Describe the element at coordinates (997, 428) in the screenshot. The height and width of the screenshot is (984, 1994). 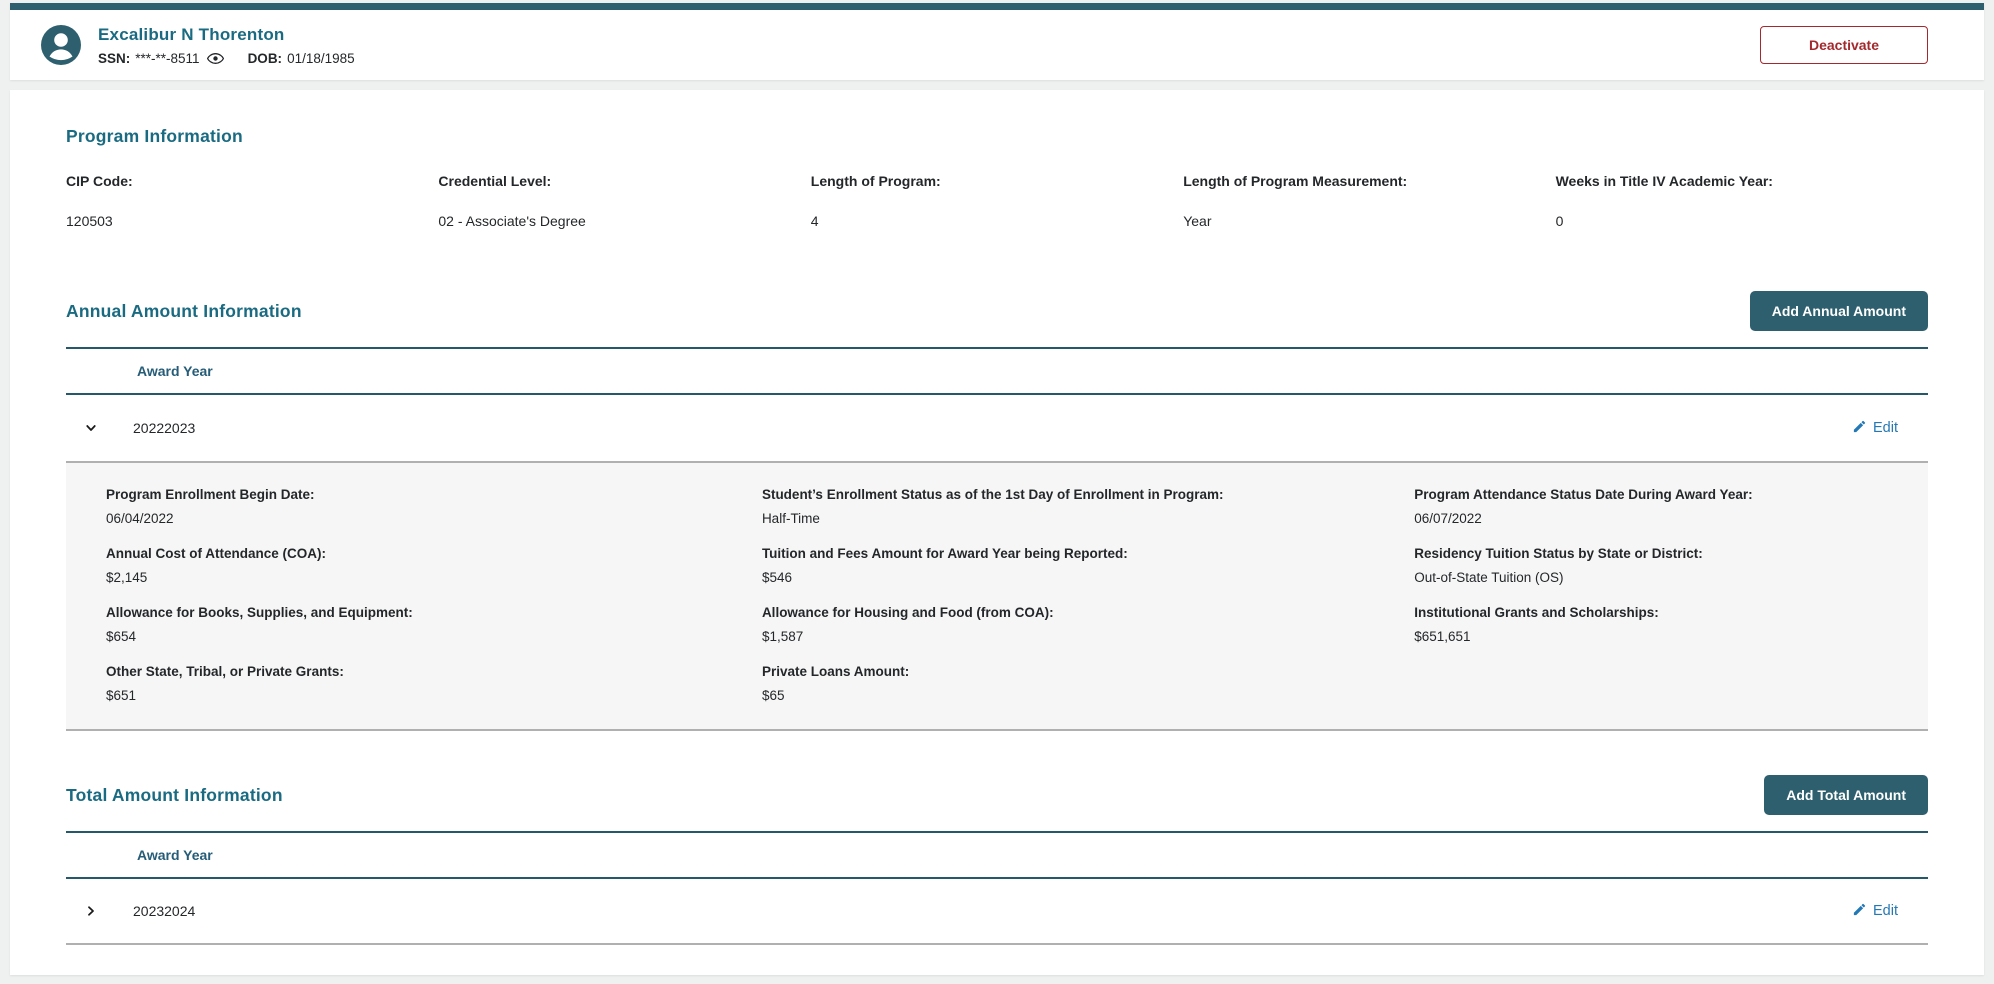
I see `annual-award-year-row: 20222023 Edit` at that location.